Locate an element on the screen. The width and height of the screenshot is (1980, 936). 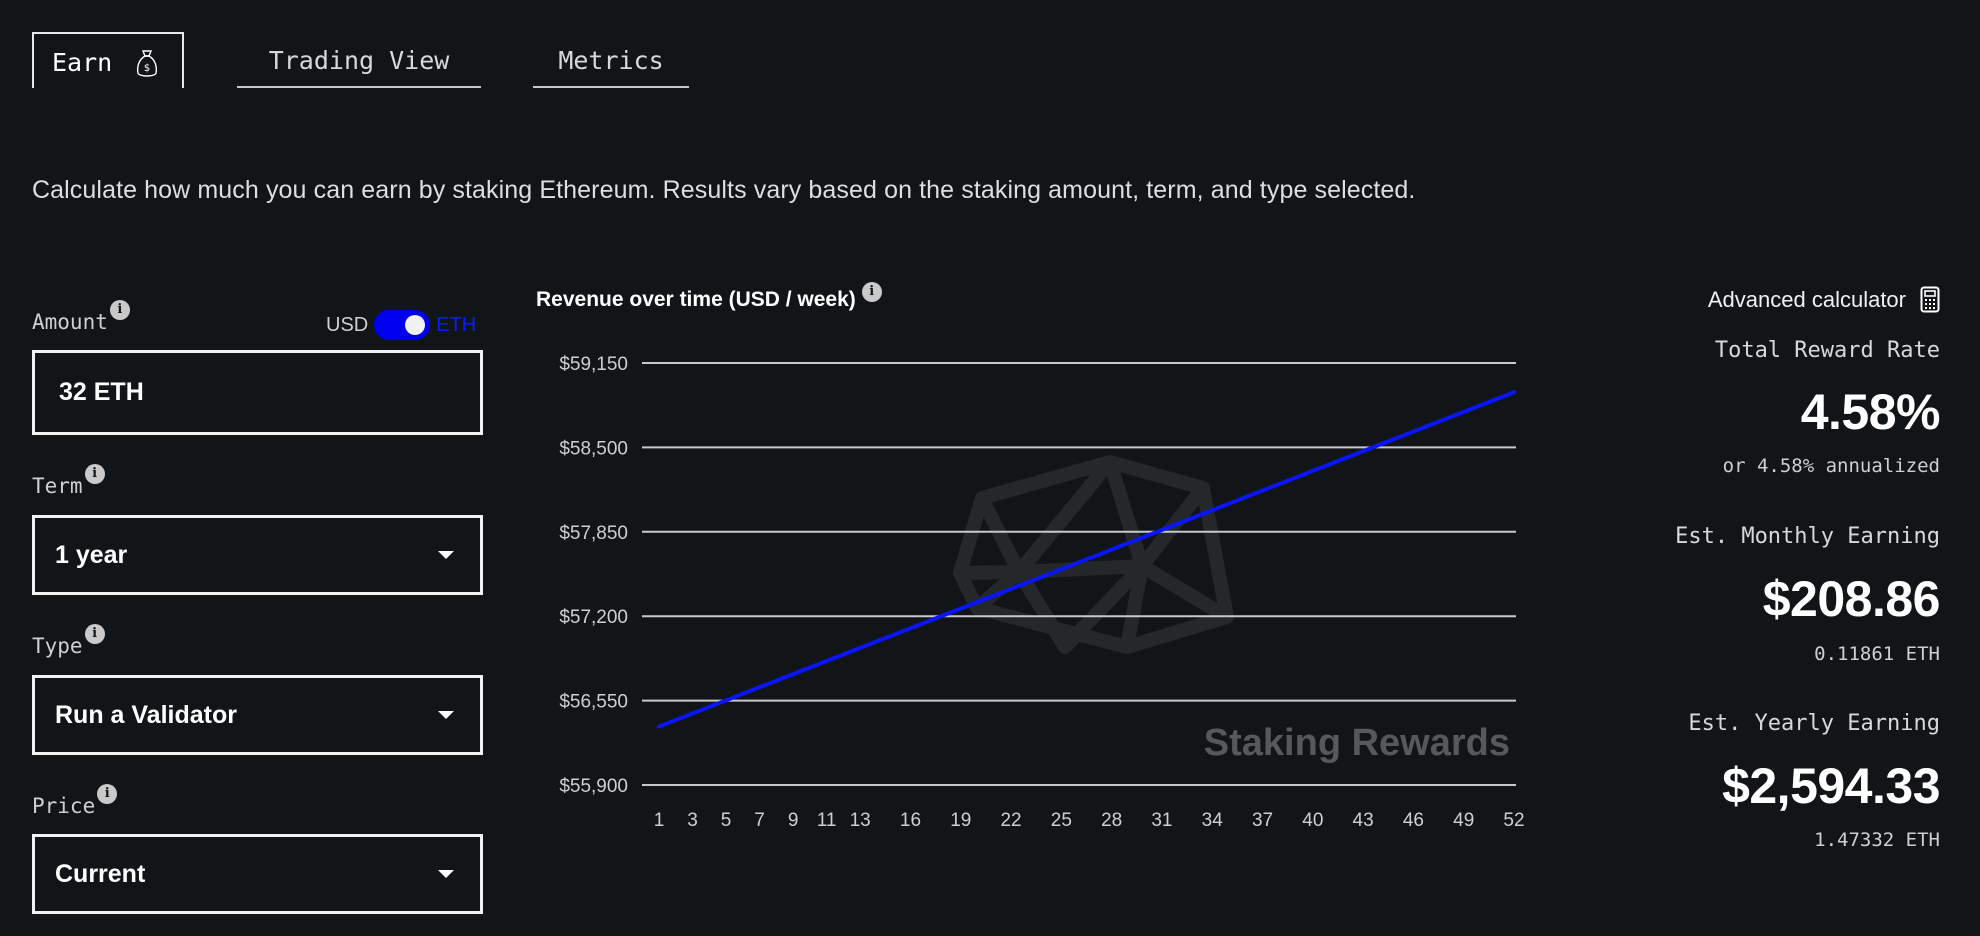
amount-label: Amounti is located at coordinates (81, 317).